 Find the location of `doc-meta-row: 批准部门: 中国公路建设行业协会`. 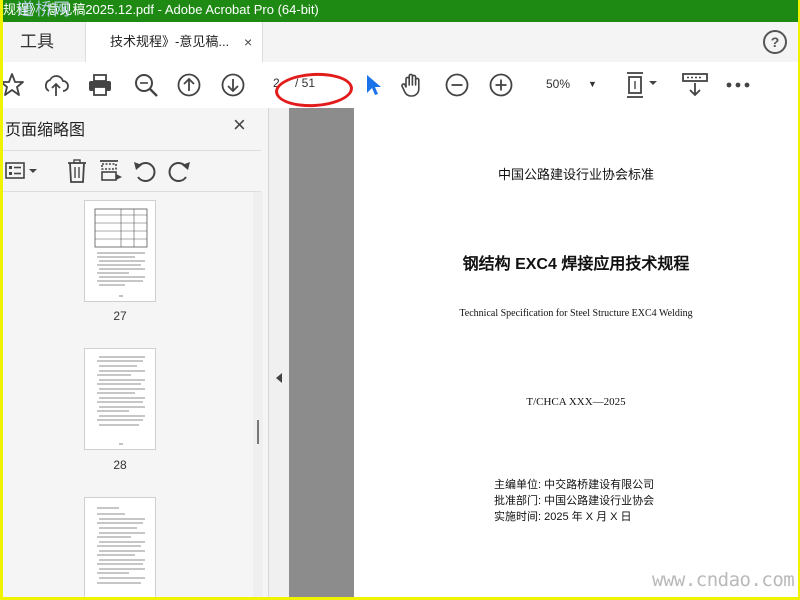

doc-meta-row: 批准部门: 中国公路建设行业协会 is located at coordinates (574, 500).